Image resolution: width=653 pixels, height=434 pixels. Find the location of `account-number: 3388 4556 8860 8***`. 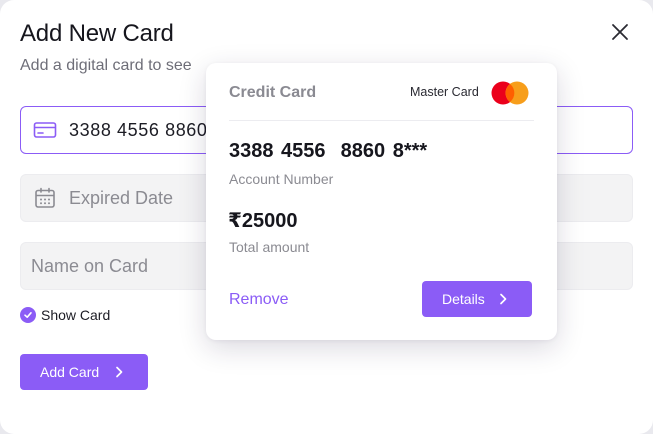

account-number: 3388 4556 8860 8*** is located at coordinates (328, 151).